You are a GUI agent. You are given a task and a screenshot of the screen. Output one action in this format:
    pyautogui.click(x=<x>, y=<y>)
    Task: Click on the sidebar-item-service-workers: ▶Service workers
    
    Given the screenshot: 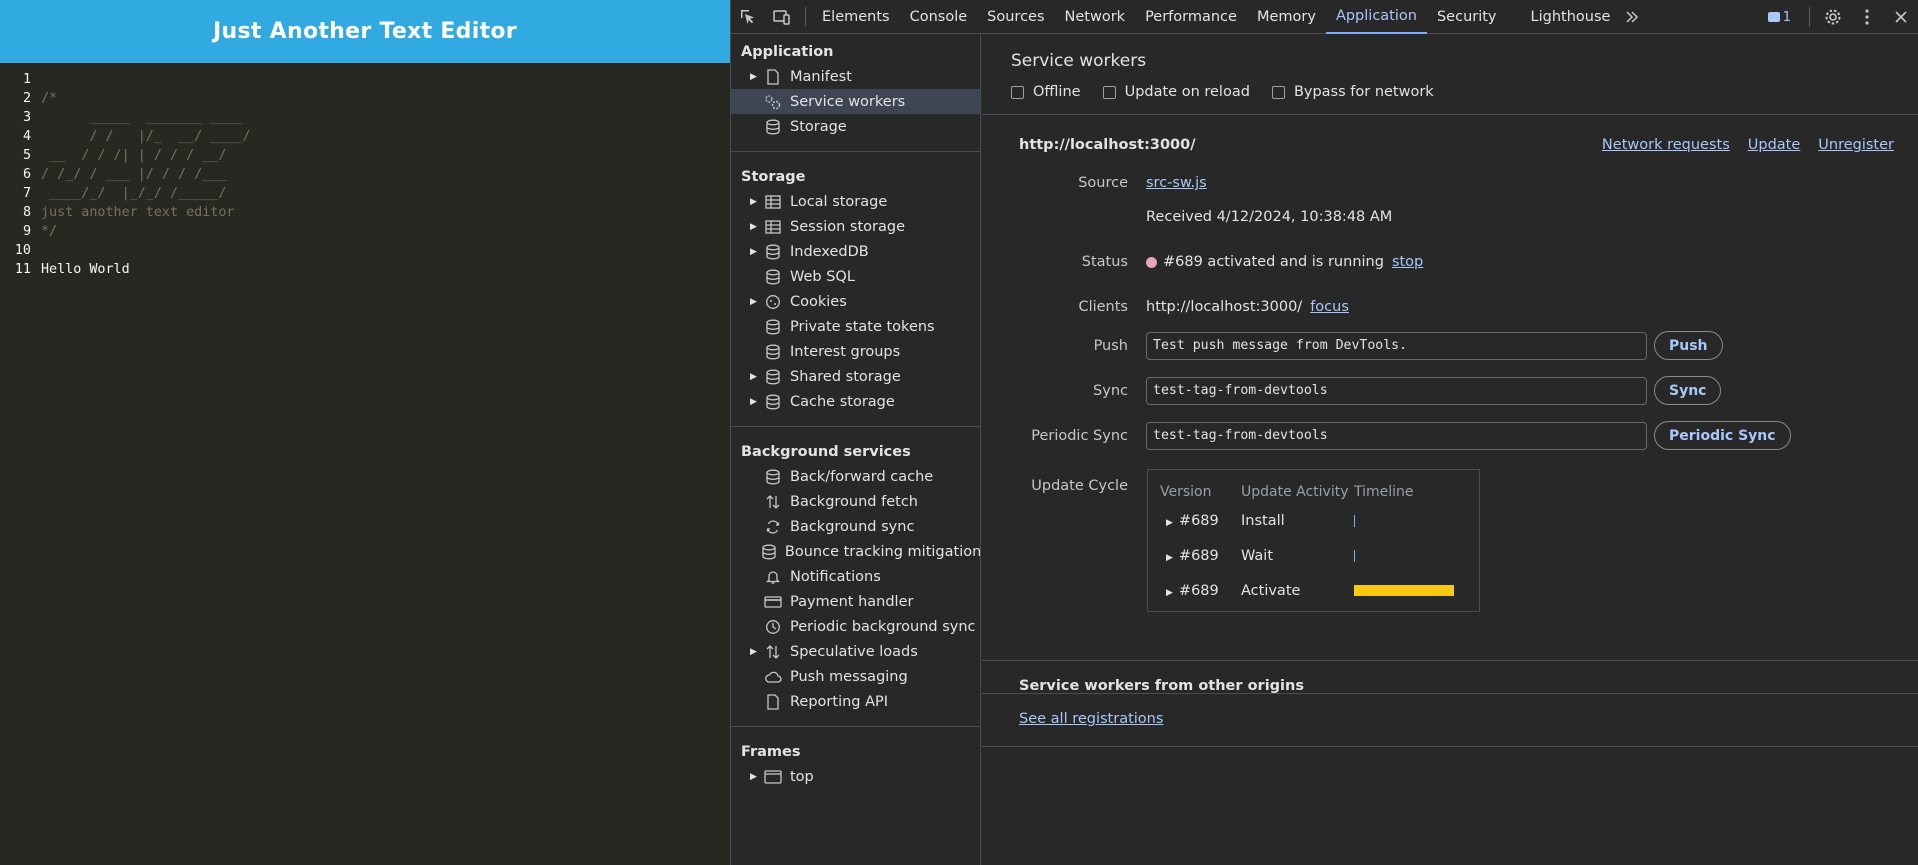 What is the action you would take?
    pyautogui.click(x=855, y=101)
    